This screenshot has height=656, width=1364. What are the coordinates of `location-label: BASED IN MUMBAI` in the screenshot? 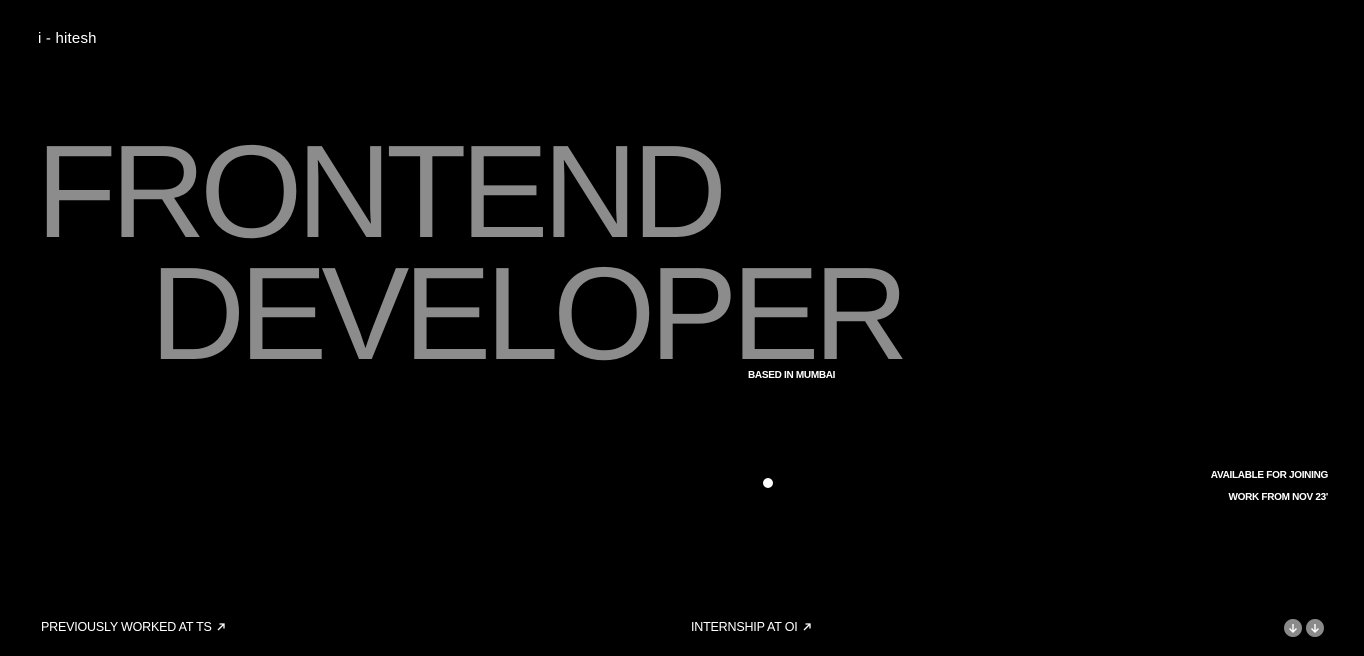 It's located at (792, 375).